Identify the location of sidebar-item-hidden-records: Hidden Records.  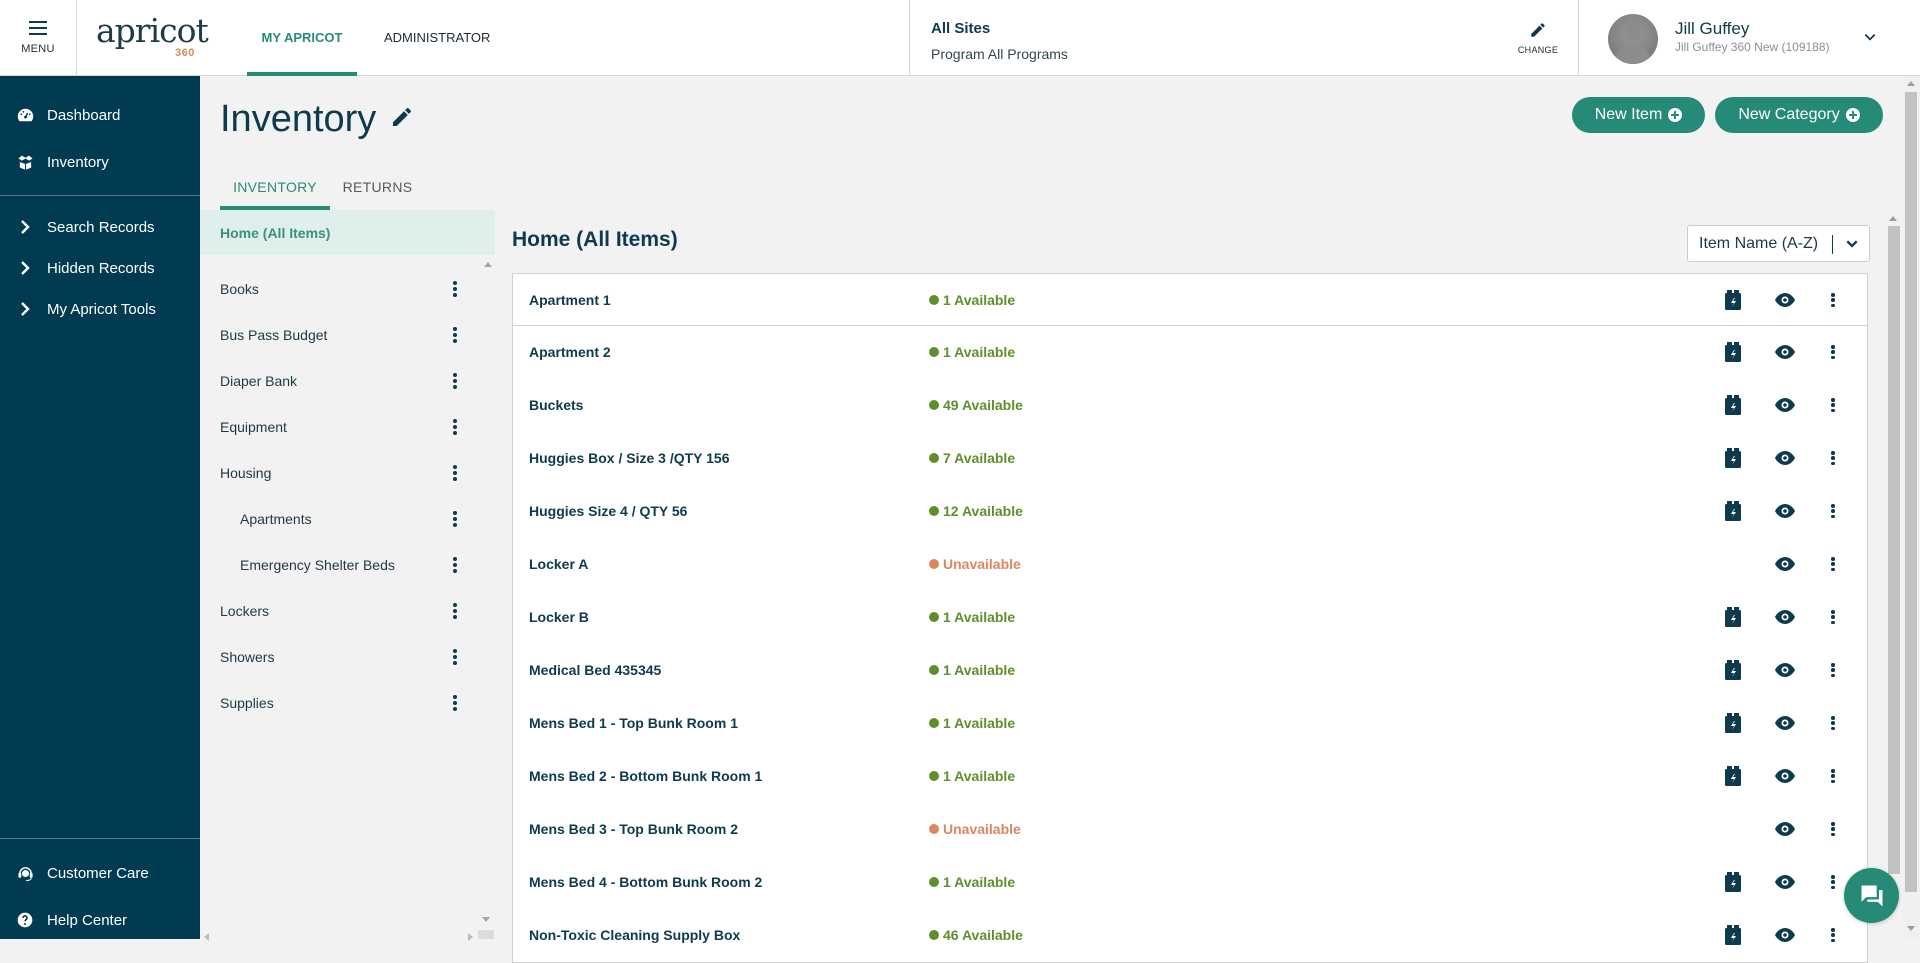
(100, 268).